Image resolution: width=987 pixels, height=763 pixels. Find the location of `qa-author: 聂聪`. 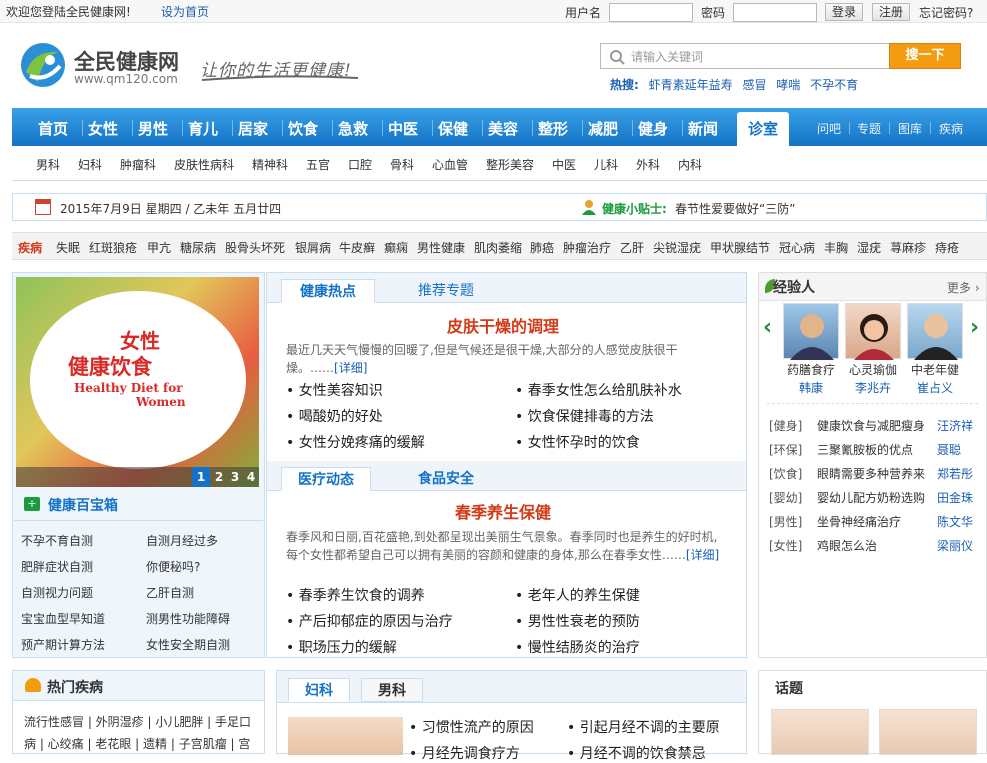

qa-author: 聂聪 is located at coordinates (949, 449).